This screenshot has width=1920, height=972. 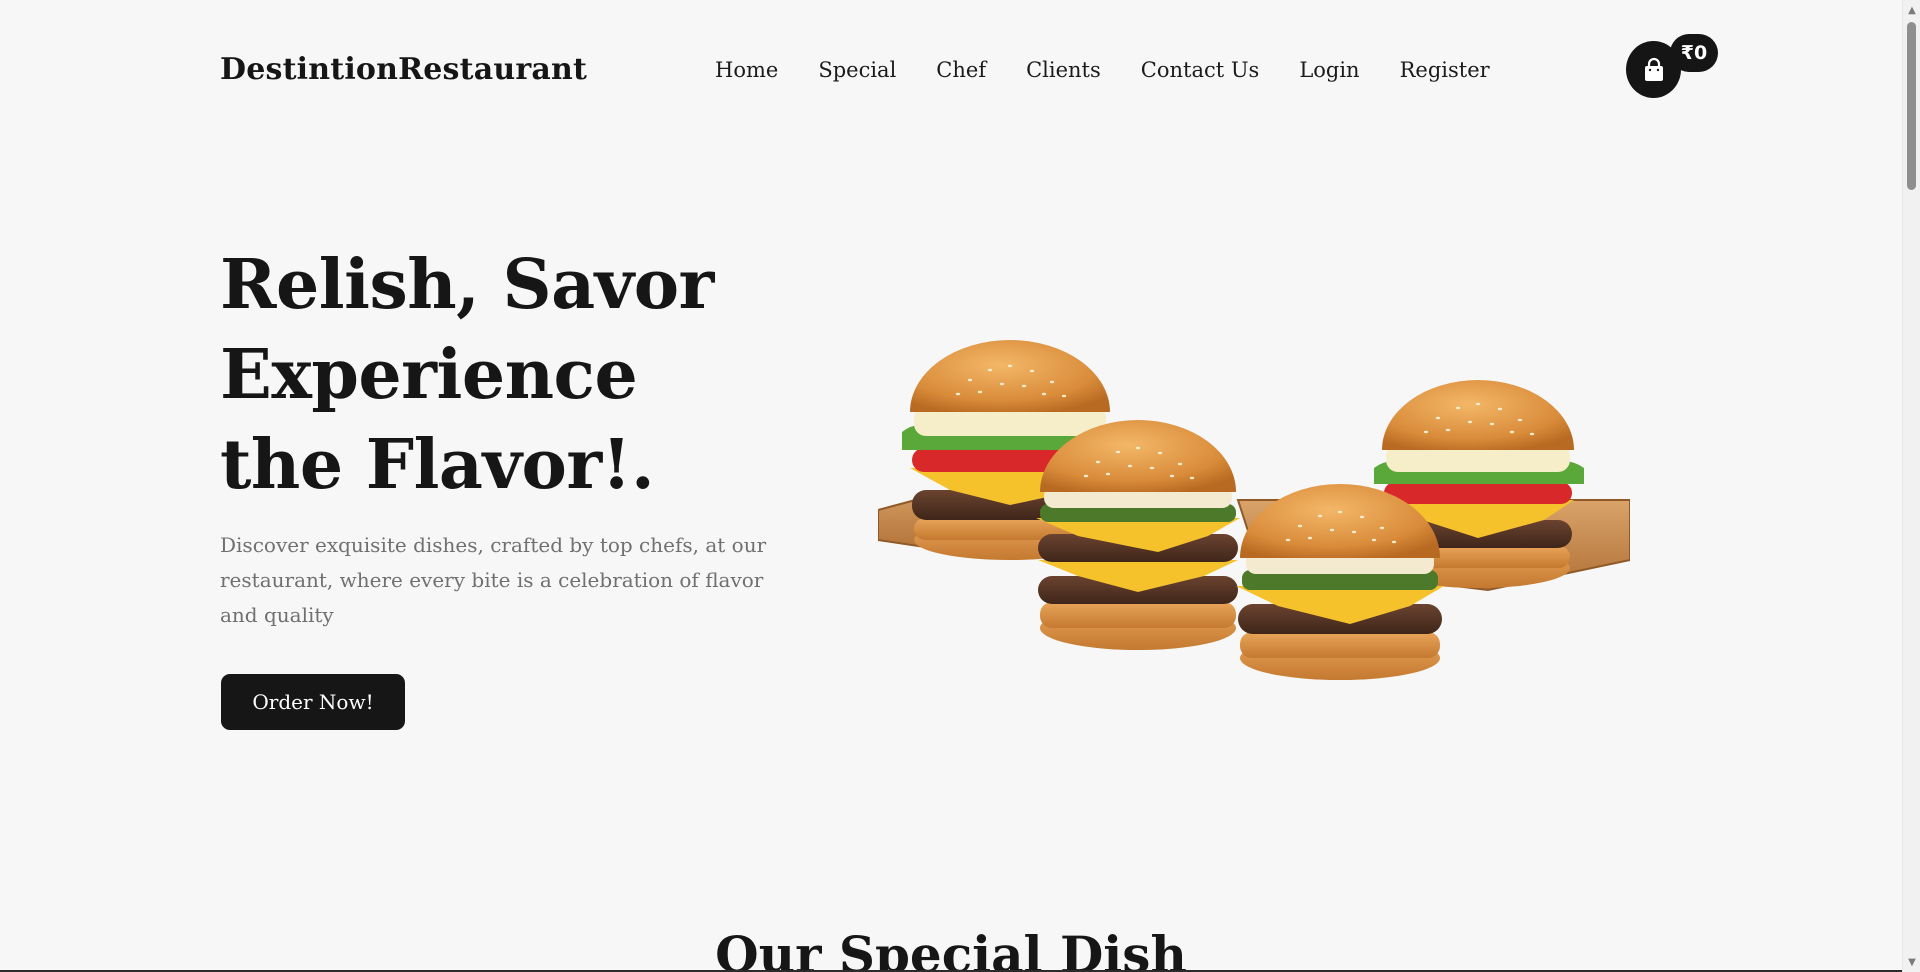 What do you see at coordinates (1653, 69) in the screenshot?
I see `shopping-bag-icon` at bounding box center [1653, 69].